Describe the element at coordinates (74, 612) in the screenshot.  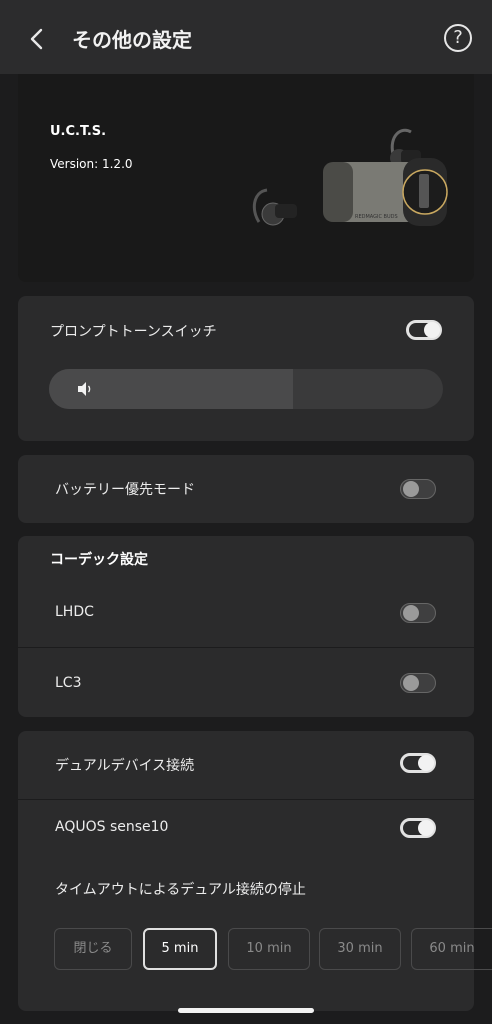
I see `codec-lhdc-label: LHDC` at that location.